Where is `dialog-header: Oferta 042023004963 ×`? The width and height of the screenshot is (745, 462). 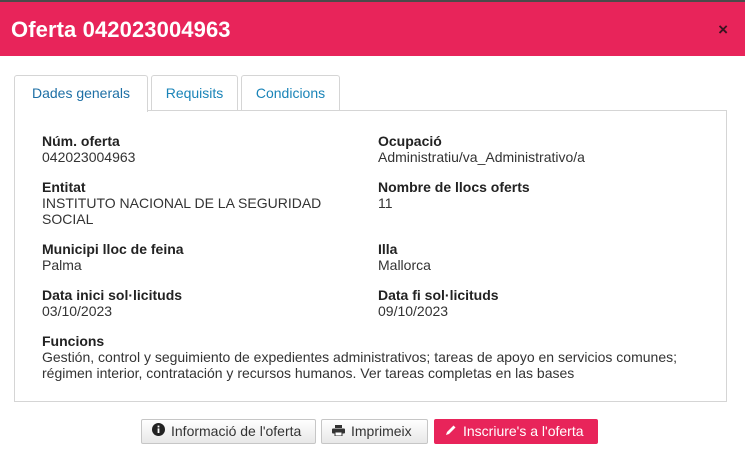
dialog-header: Oferta 042023004963 × is located at coordinates (372, 28).